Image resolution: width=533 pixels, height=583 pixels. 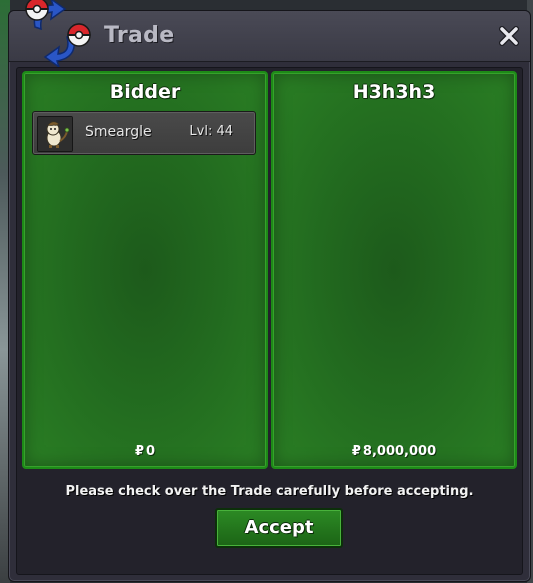 I want to click on partner-money: ₽8,000,000, so click(x=394, y=451).